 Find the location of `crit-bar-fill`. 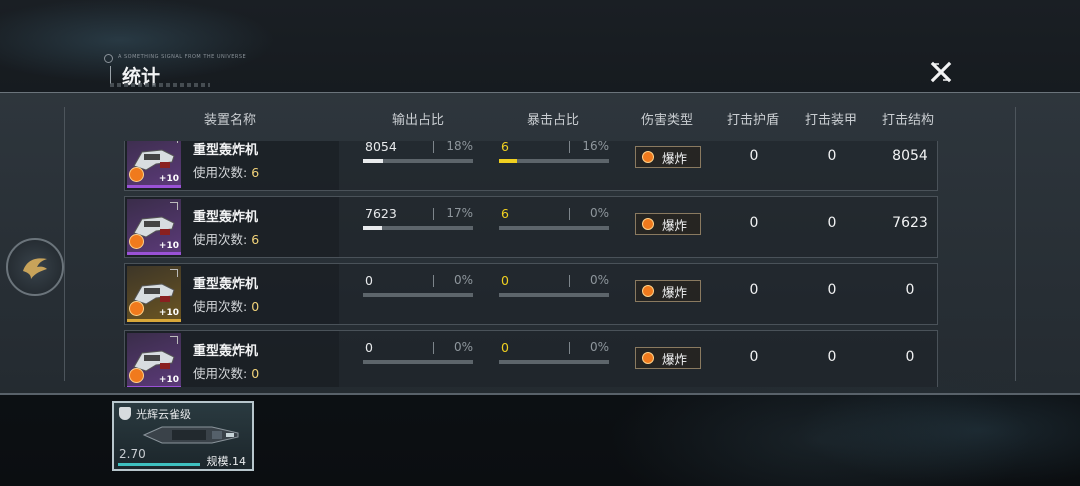

crit-bar-fill is located at coordinates (508, 161).